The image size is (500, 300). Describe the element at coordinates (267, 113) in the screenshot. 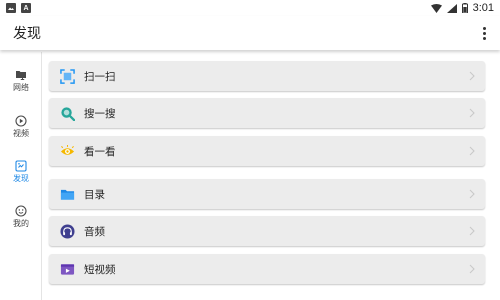

I see `list-item-search: 搜一搜` at that location.